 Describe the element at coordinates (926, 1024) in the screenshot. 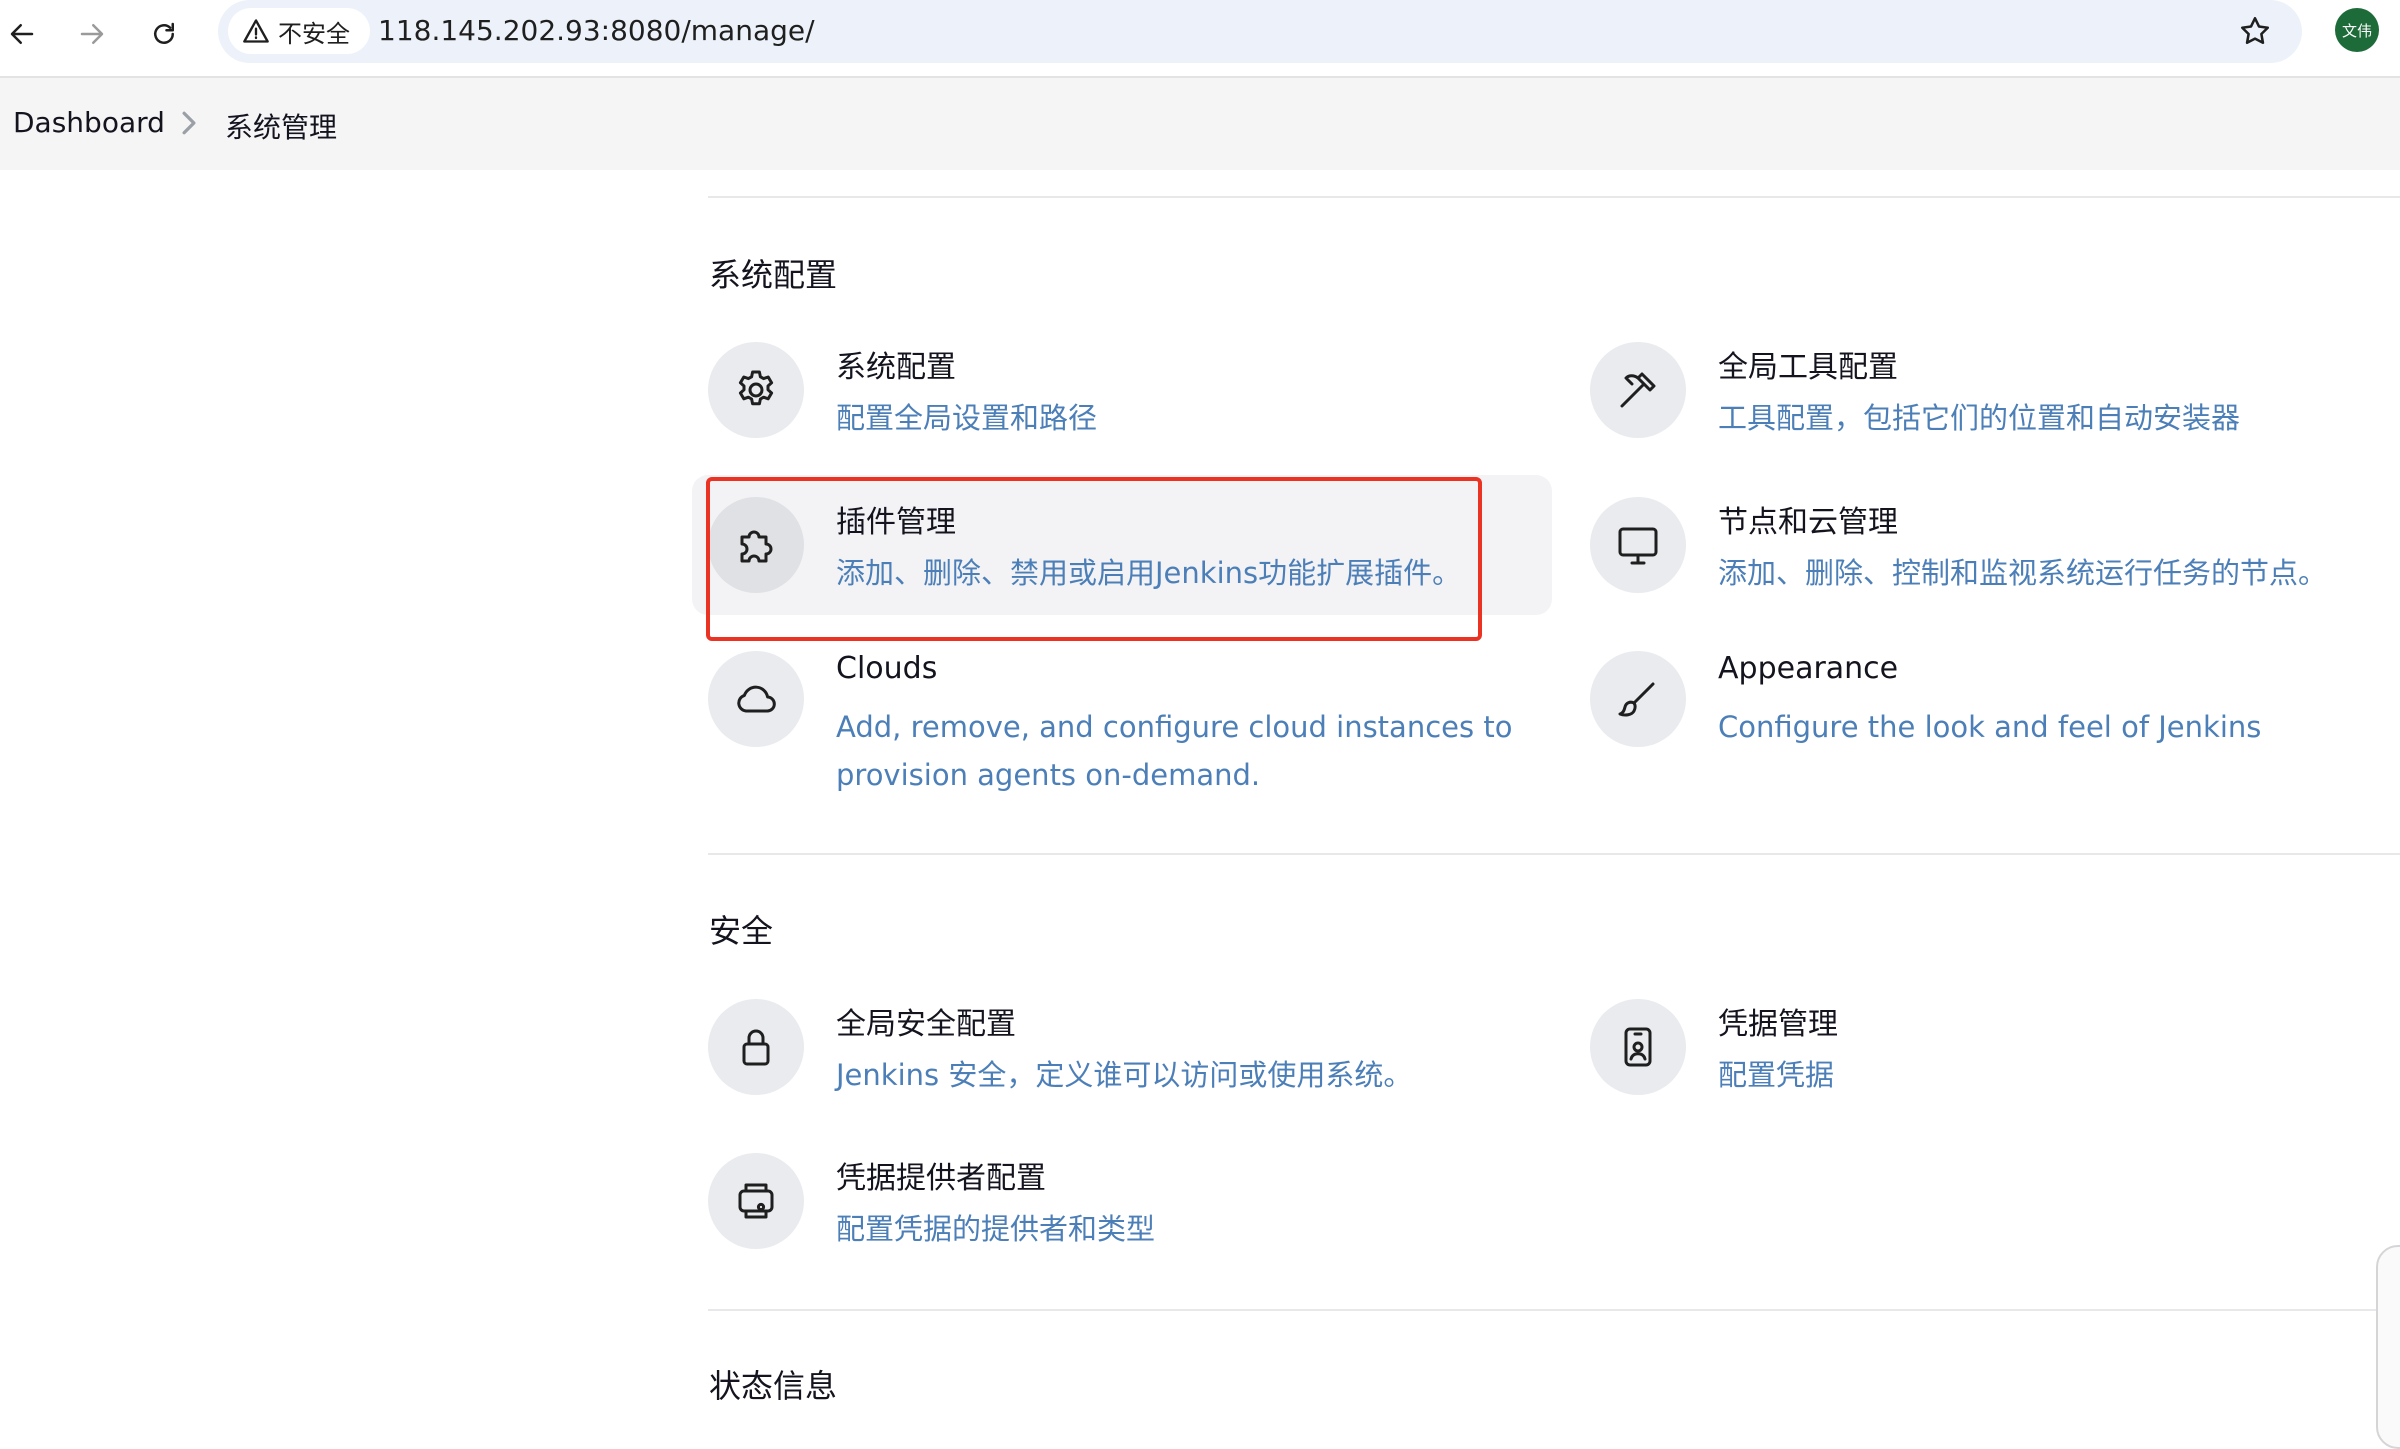

I see `card-title: 全局安全配置` at that location.